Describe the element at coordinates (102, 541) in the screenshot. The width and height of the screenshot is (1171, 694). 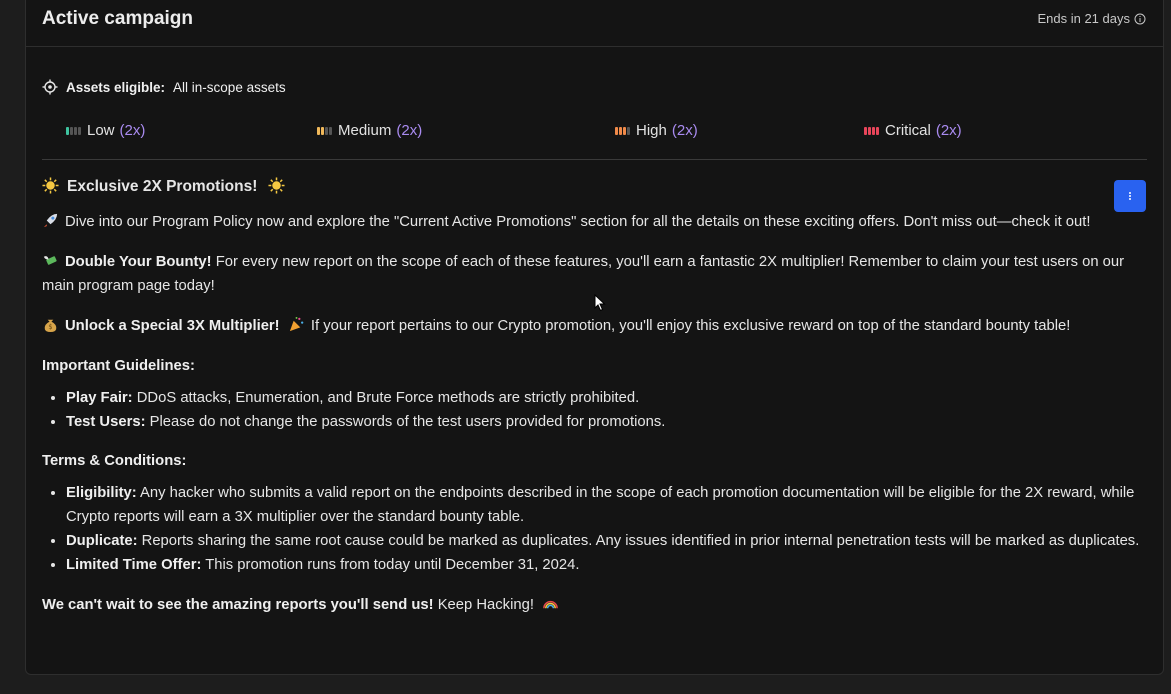
I see `list-item-label: Duplicate:` at that location.